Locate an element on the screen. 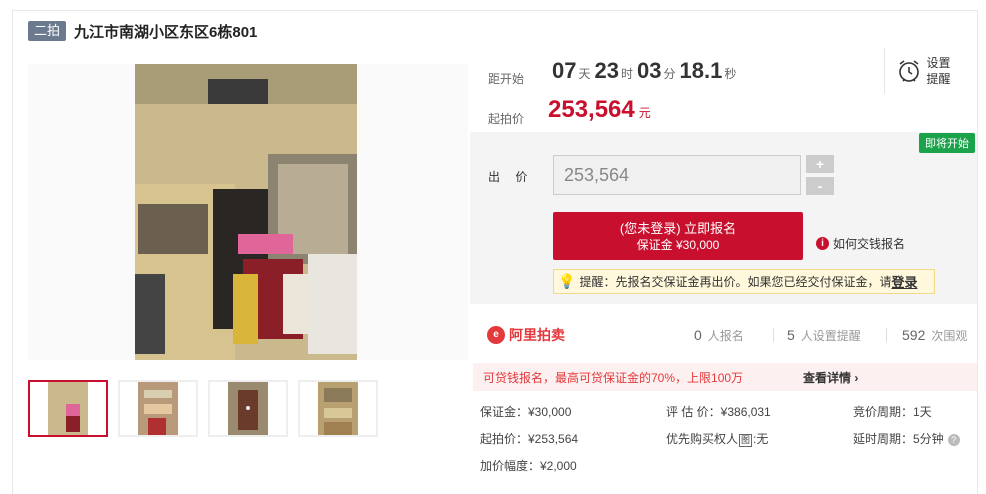  signup-deposit-label: 保证金 ¥30,000 is located at coordinates (678, 244).